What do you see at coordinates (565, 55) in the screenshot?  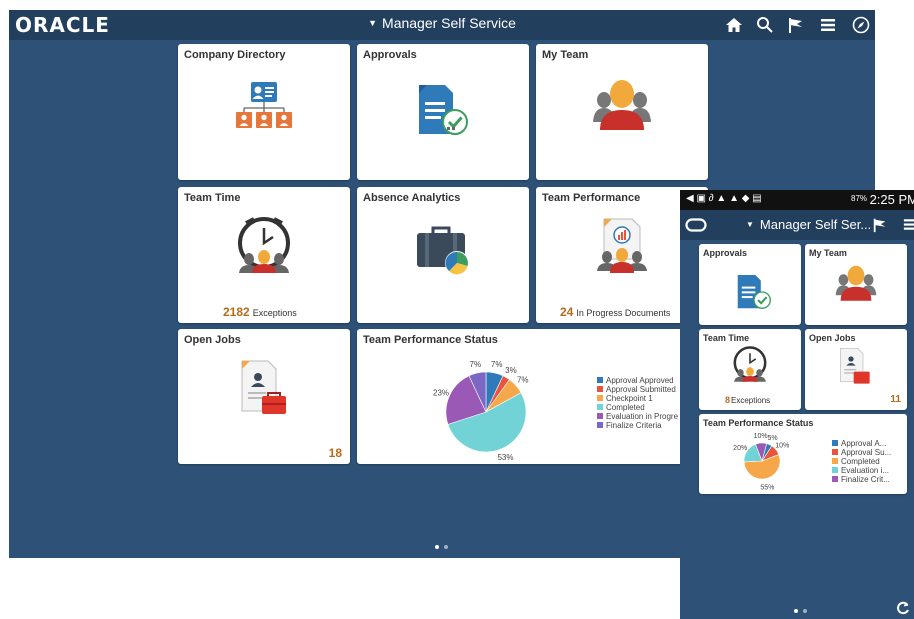 I see `tile-title: My Team` at bounding box center [565, 55].